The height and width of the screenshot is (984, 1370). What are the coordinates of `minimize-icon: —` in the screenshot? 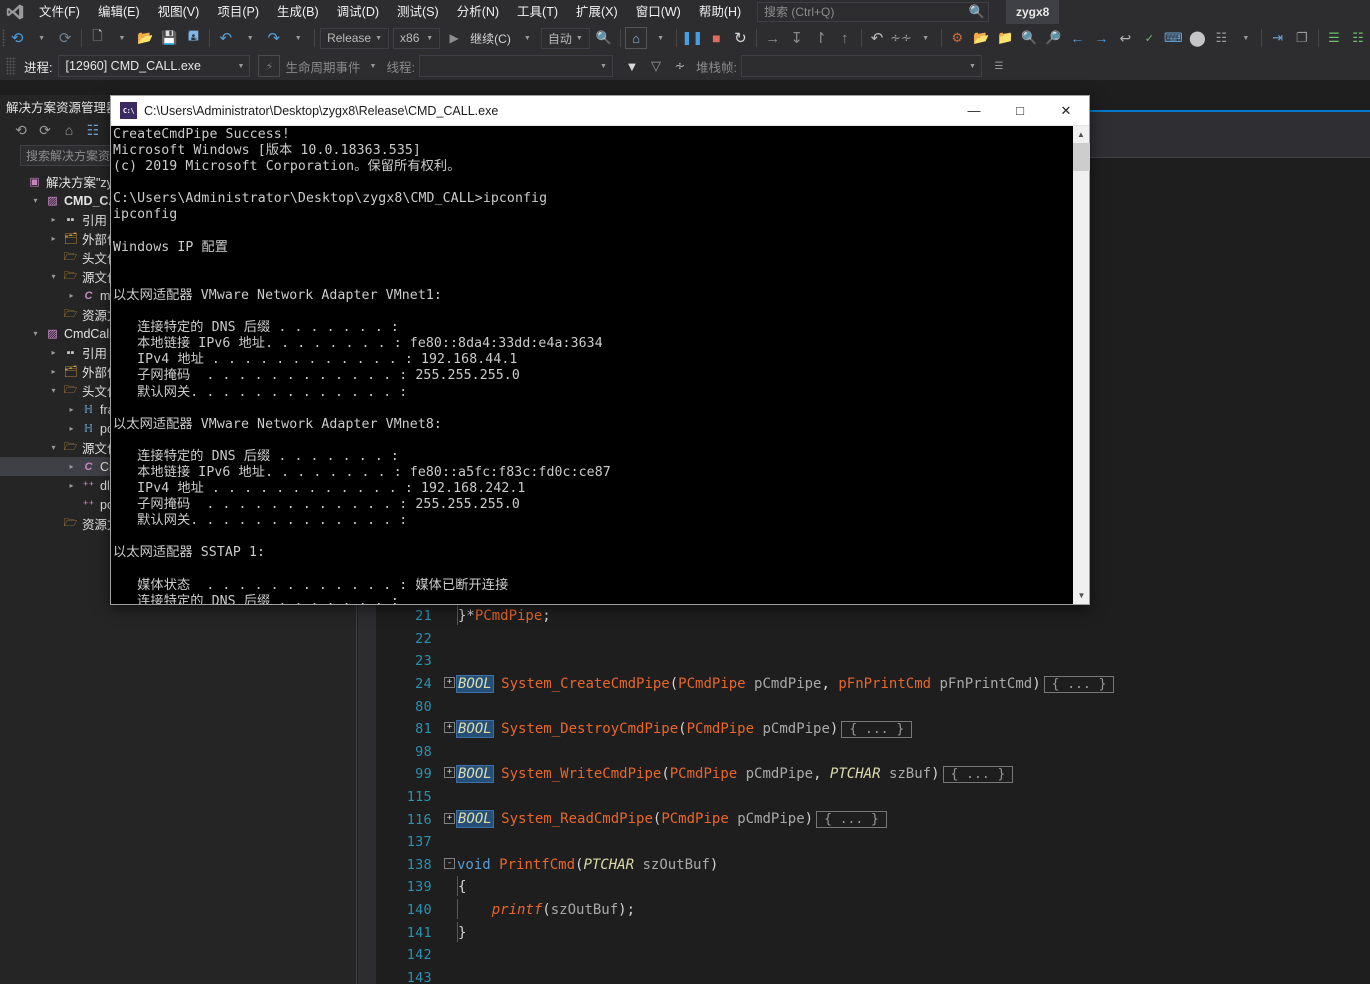 It's located at (974, 111).